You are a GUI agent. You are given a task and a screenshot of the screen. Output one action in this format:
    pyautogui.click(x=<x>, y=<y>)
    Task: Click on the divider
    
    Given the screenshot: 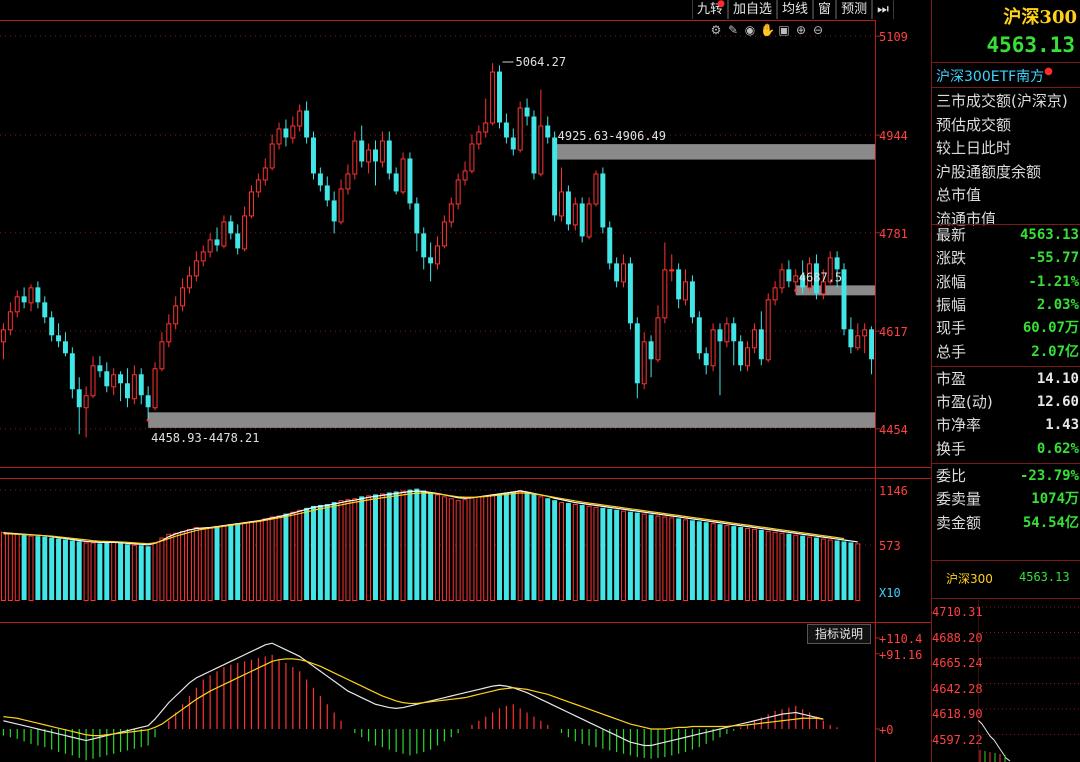 What is the action you would take?
    pyautogui.click(x=1006, y=560)
    